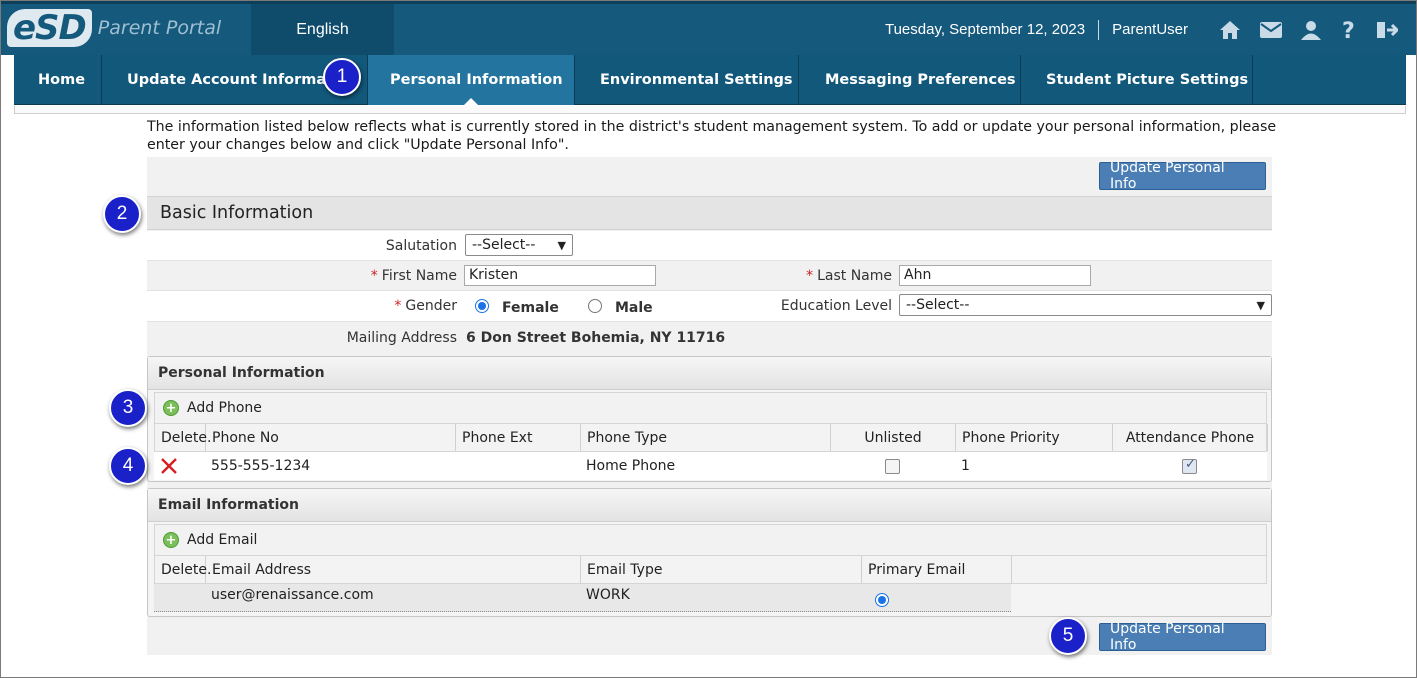  Describe the element at coordinates (596, 338) in the screenshot. I see `mailing-address-value: 6 Don Street Bohemia, NY 11716` at that location.